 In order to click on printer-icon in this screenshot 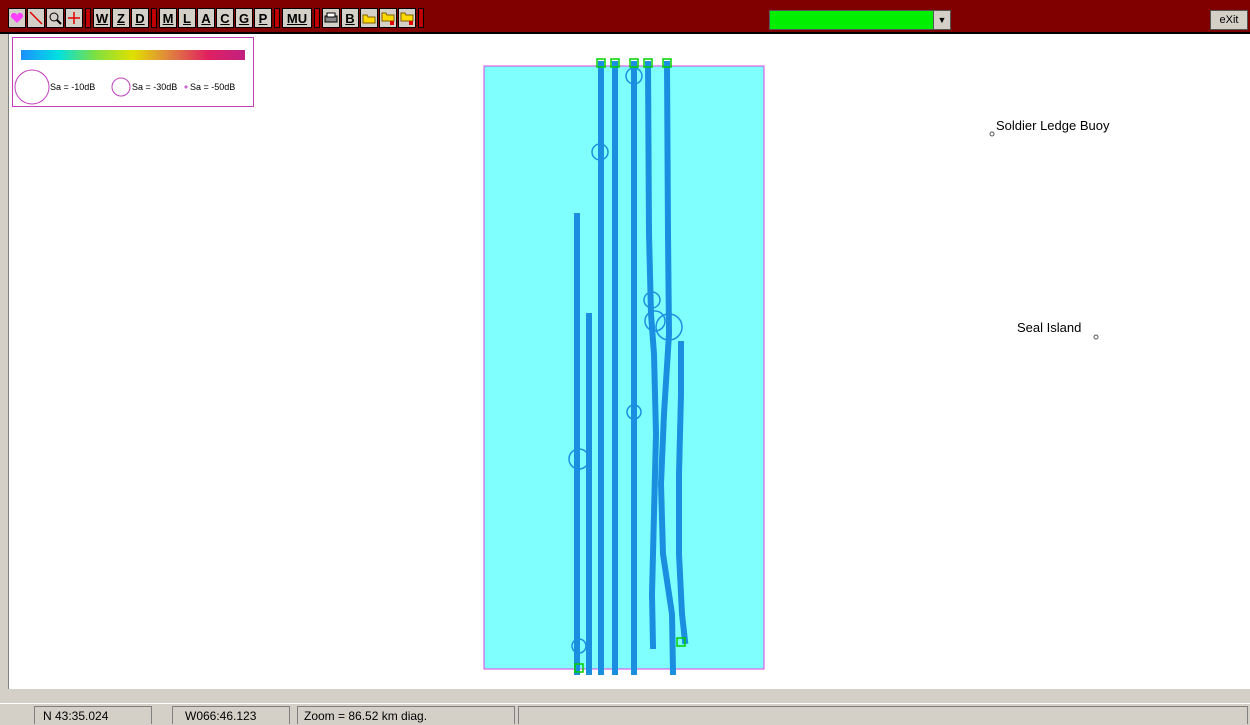, I will do `click(331, 17)`.